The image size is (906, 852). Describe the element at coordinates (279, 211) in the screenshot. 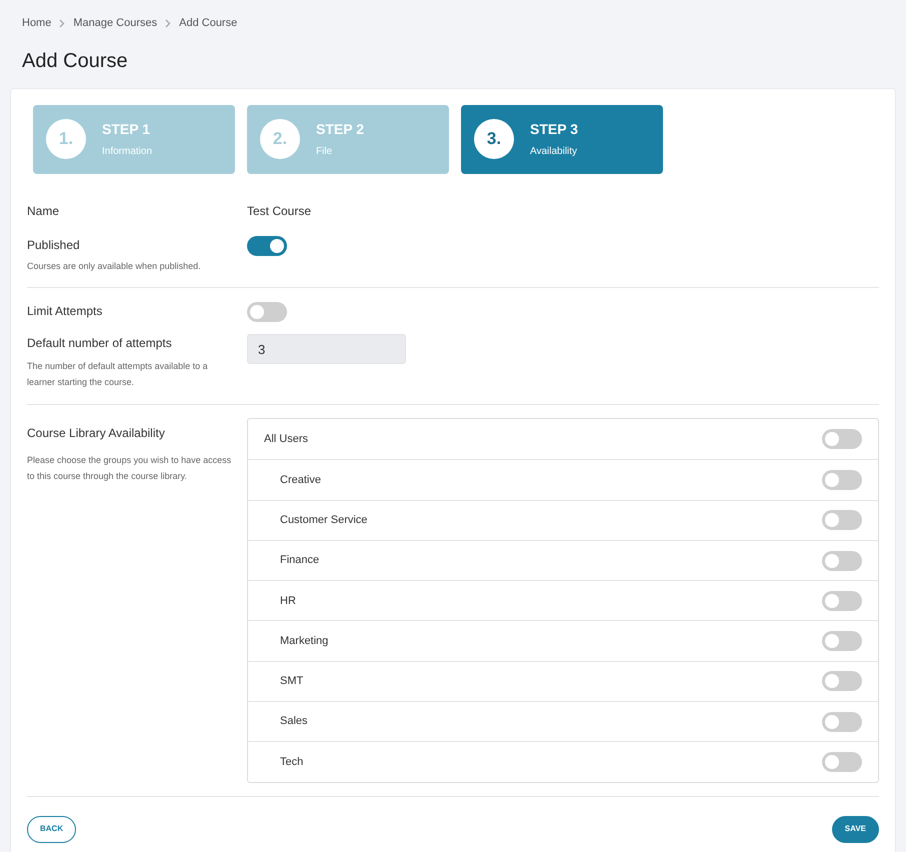

I see `name-value: Test Course` at that location.